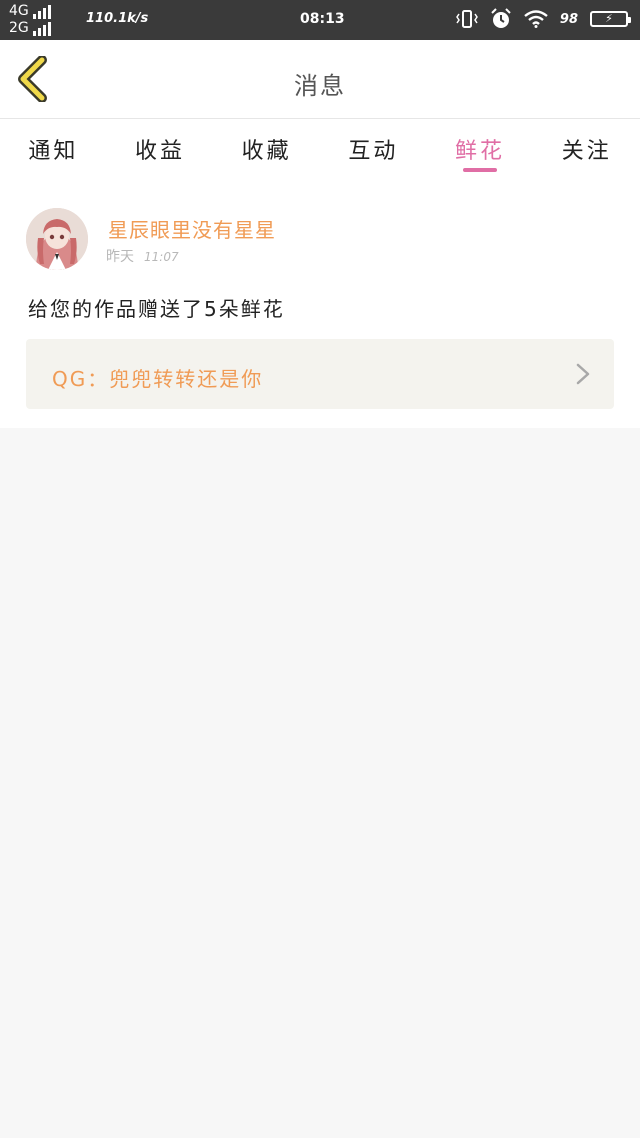 This screenshot has height=1138, width=640. I want to click on sender-username: 星辰眼里没有星星, so click(192, 228).